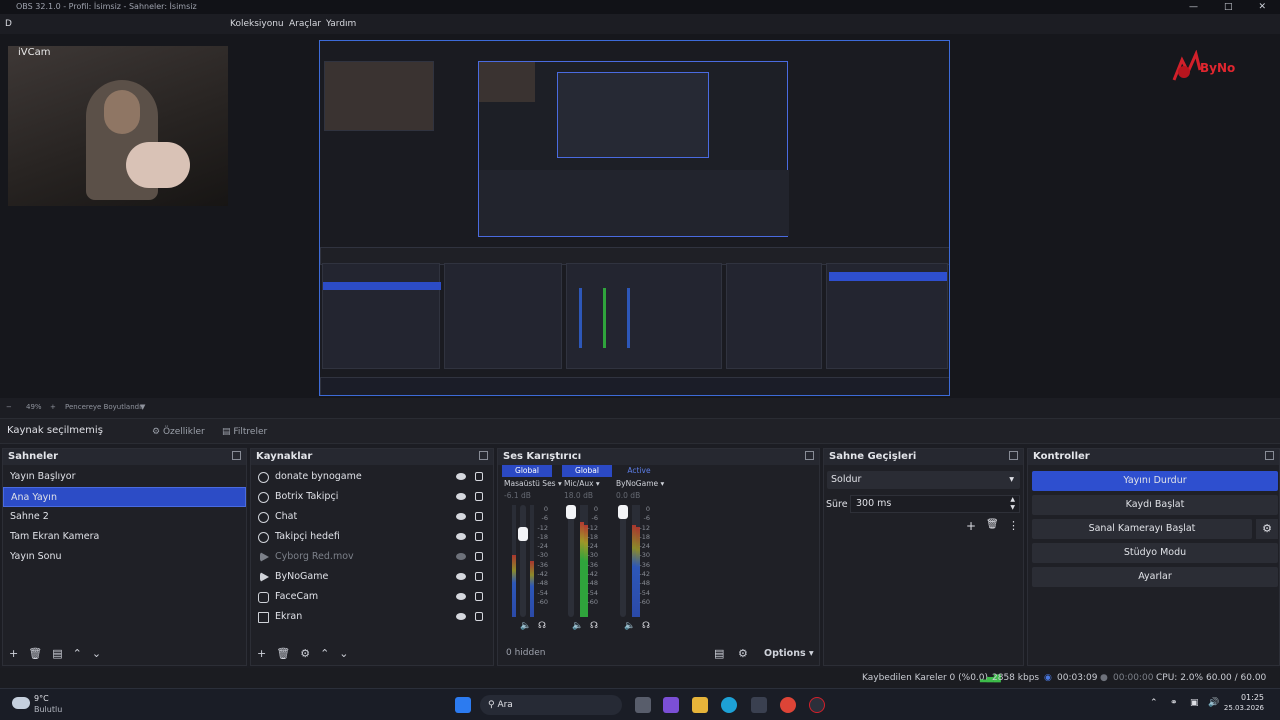 The height and width of the screenshot is (720, 1280). Describe the element at coordinates (587, 483) in the screenshot. I see `channel-name: Mic/Aux ▾` at that location.